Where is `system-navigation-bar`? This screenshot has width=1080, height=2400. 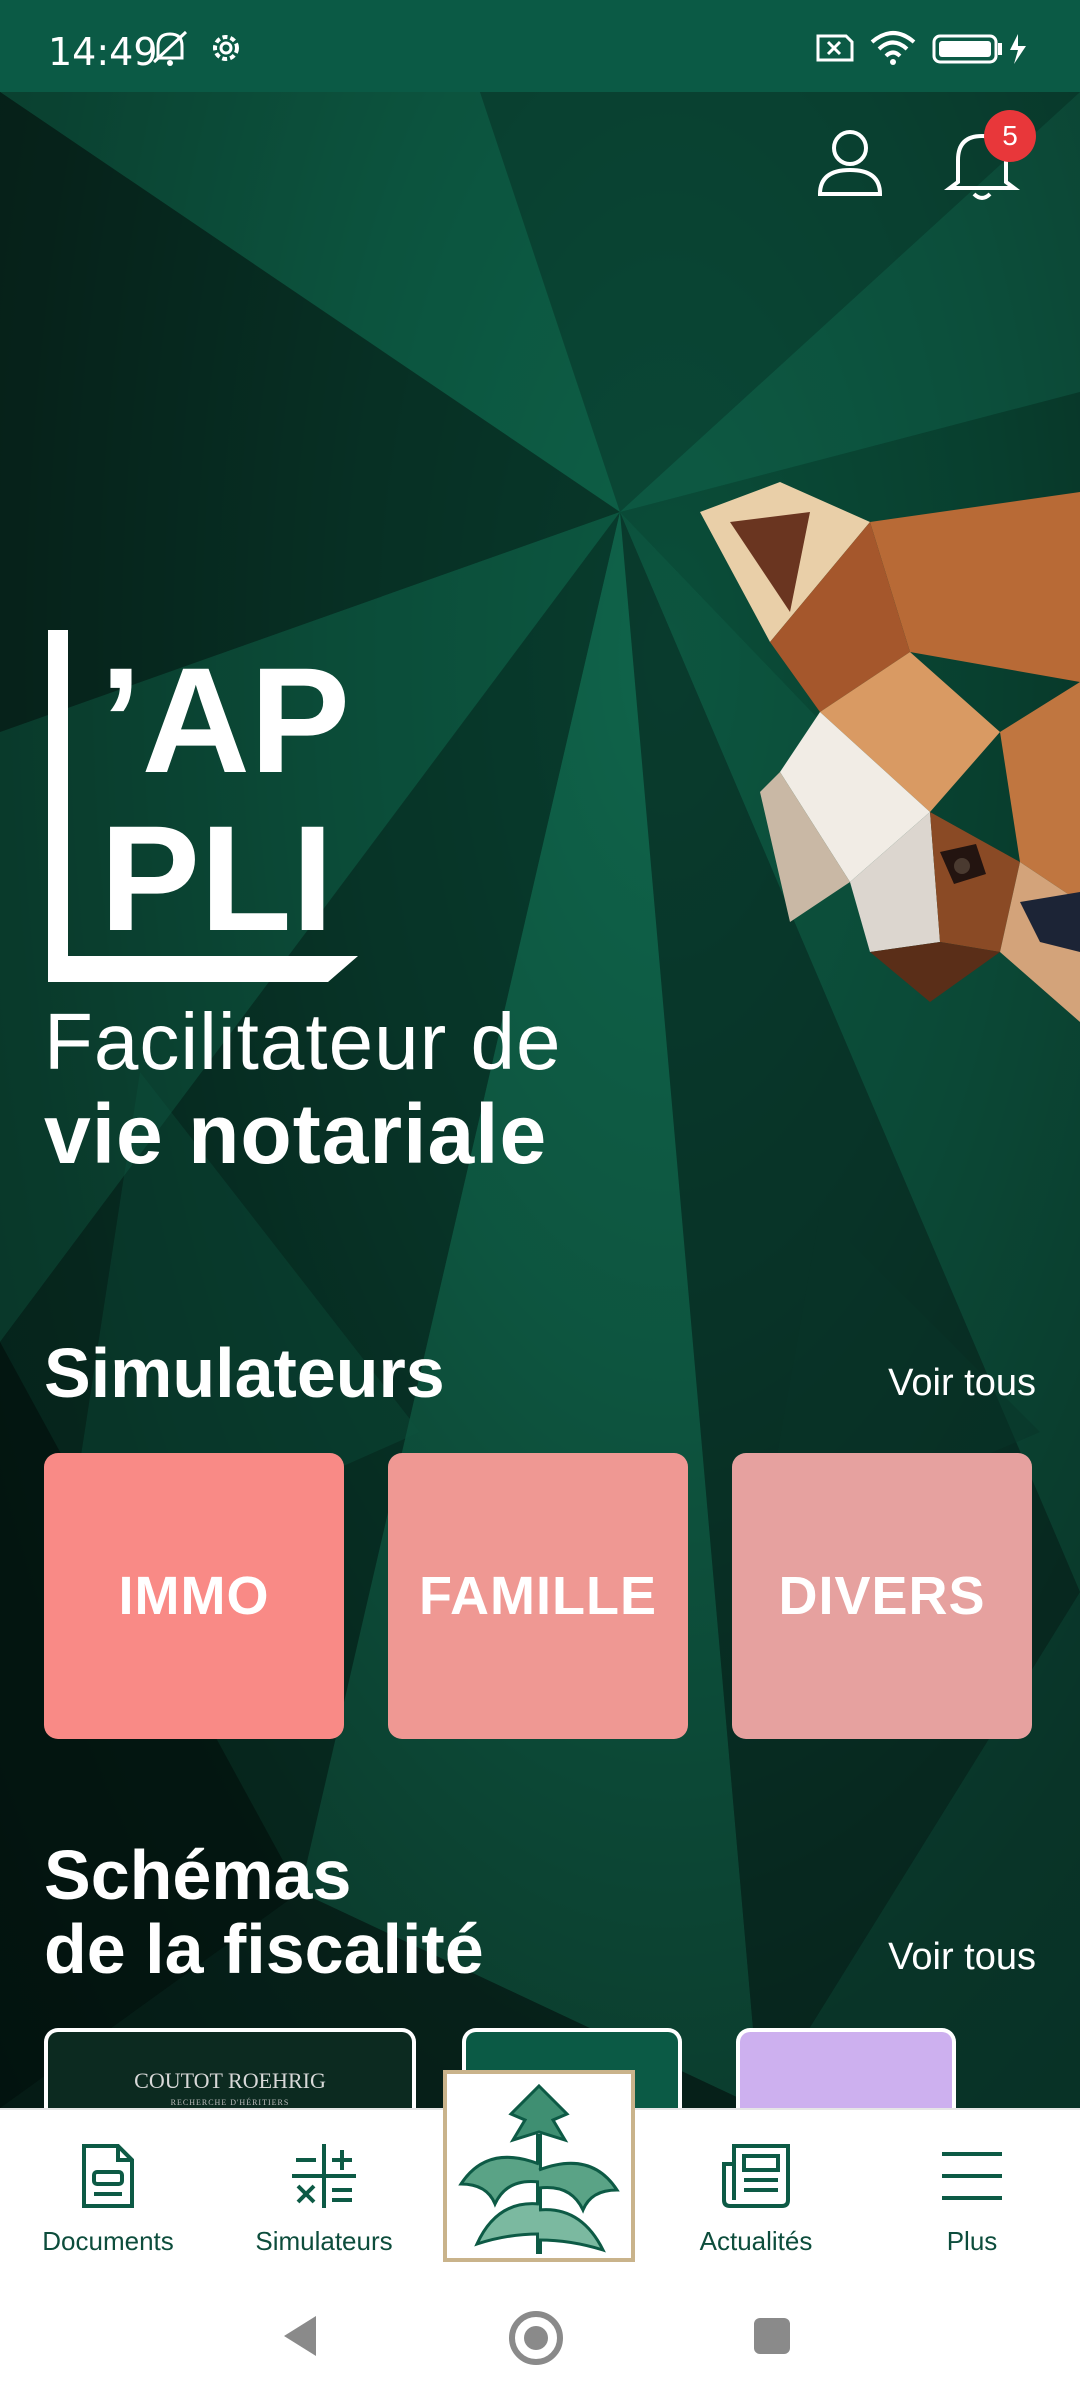 system-navigation-bar is located at coordinates (540, 2336).